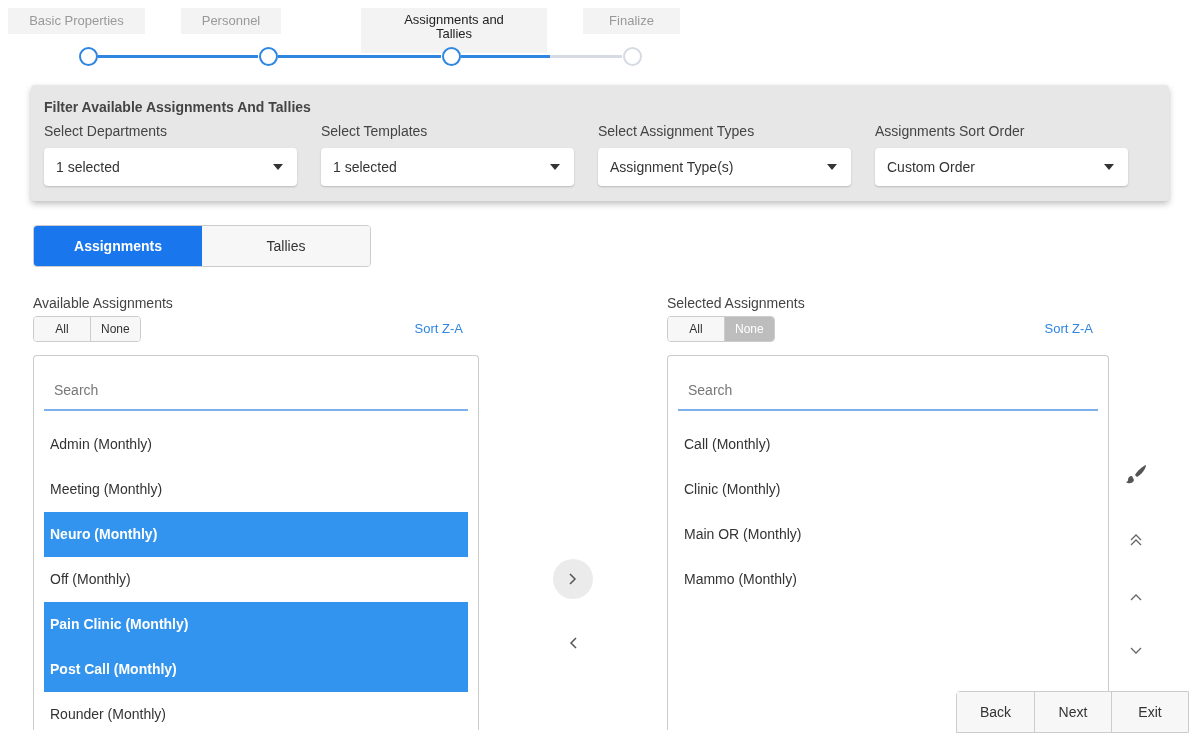 The image size is (1189, 733). What do you see at coordinates (106, 130) in the screenshot?
I see `field-label: Select Departments` at bounding box center [106, 130].